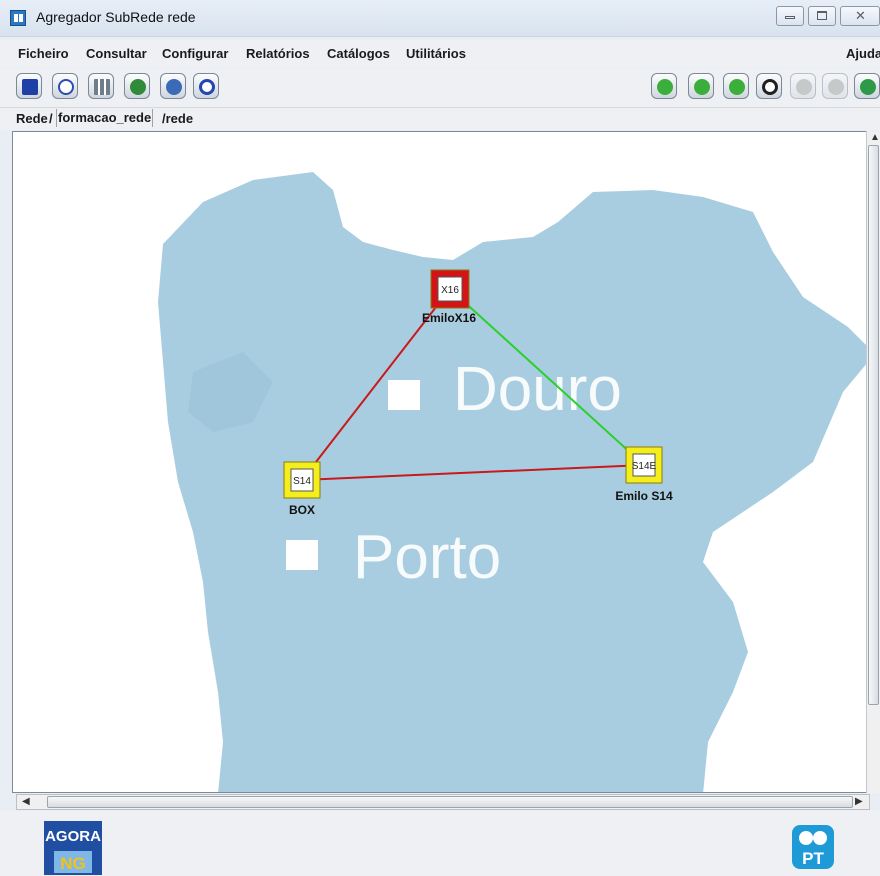  What do you see at coordinates (440, 88) in the screenshot?
I see `toolbar` at bounding box center [440, 88].